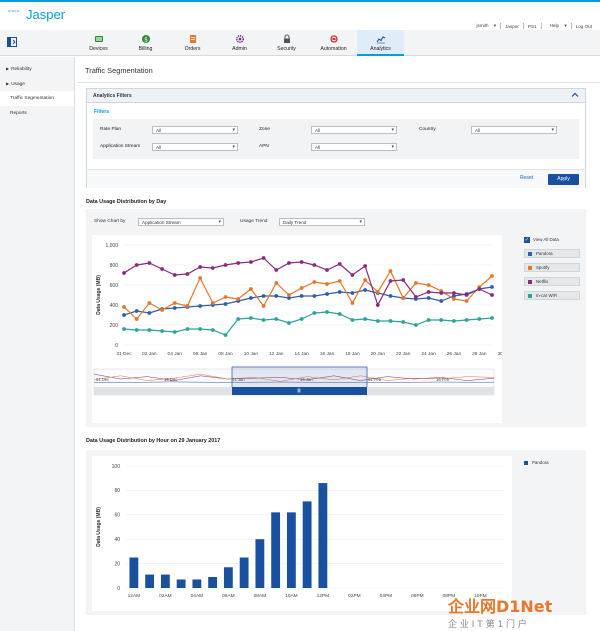 This screenshot has height=631, width=600. Describe the element at coordinates (36, 14) in the screenshot. I see `app-logo: cisco Jasper` at that location.